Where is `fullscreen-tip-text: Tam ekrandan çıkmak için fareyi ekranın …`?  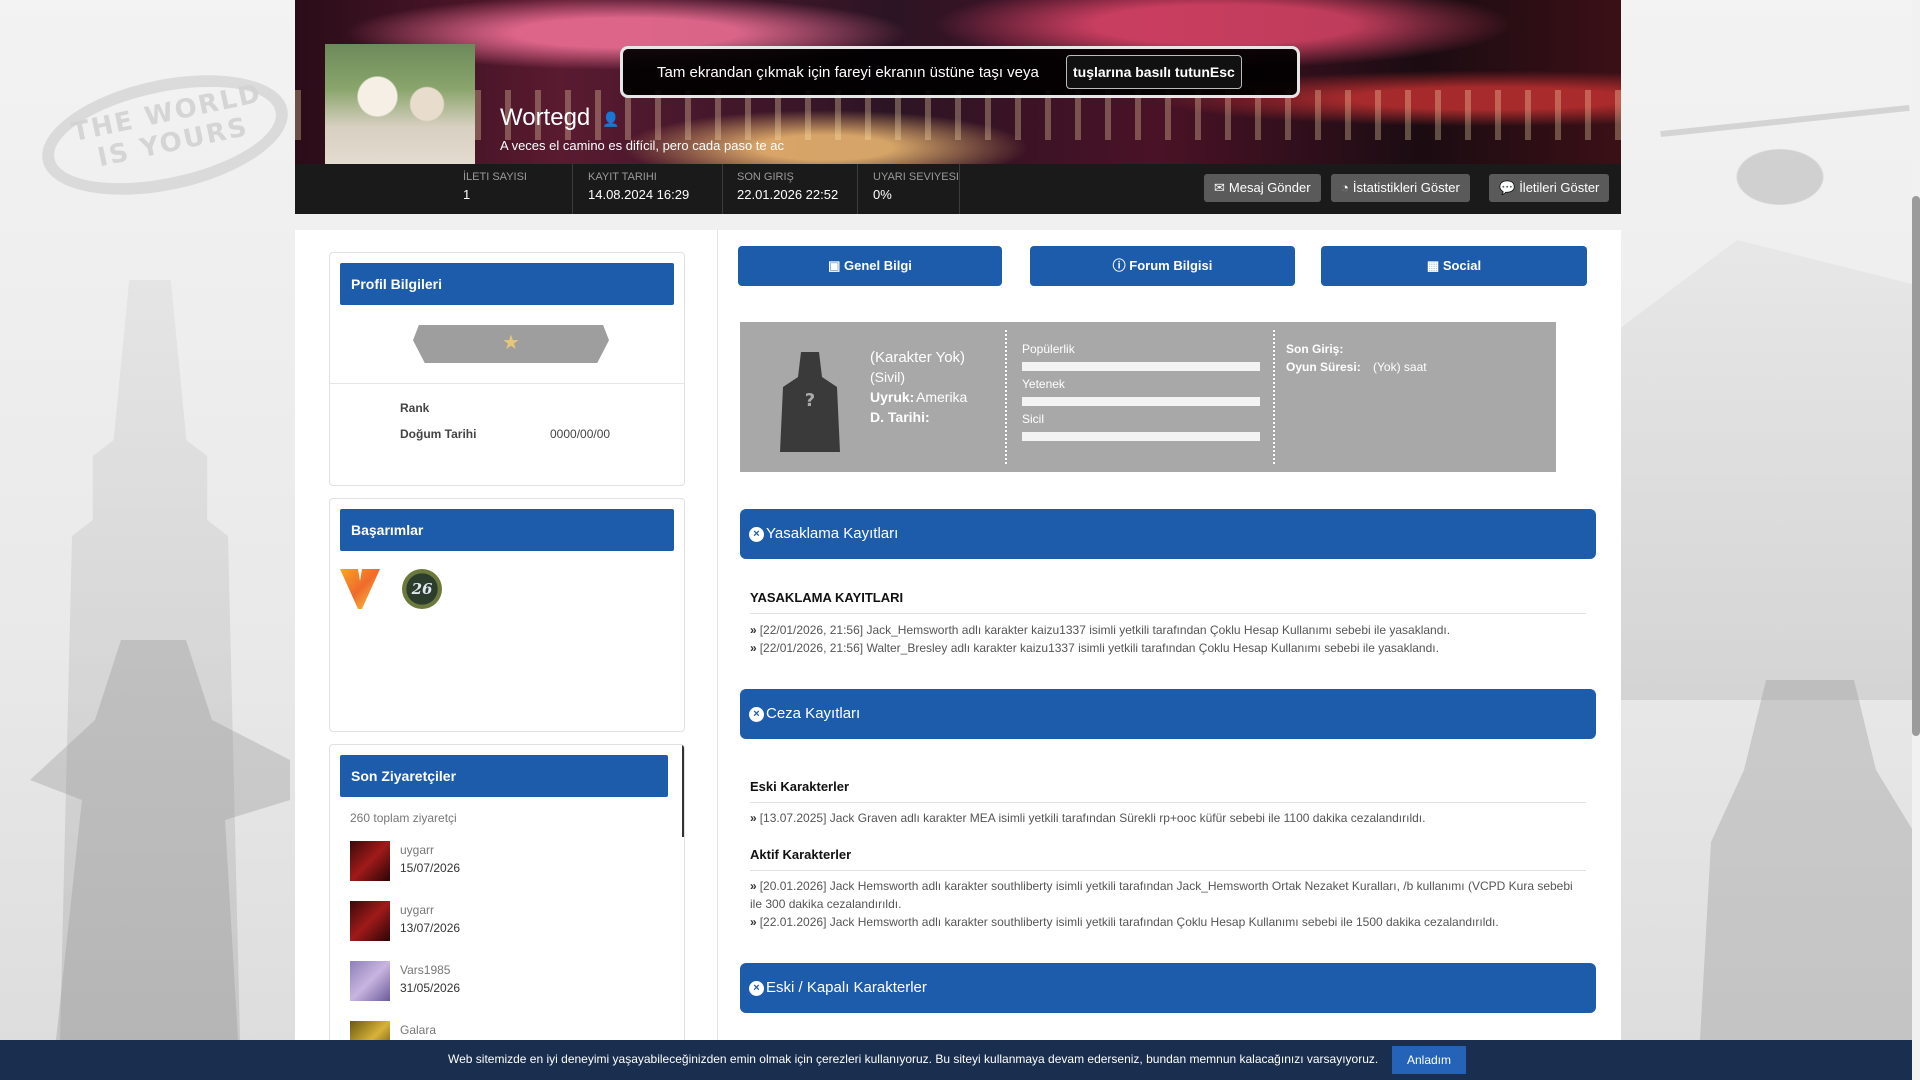 fullscreen-tip-text: Tam ekrandan çıkmak için fareyi ekranın … is located at coordinates (848, 72).